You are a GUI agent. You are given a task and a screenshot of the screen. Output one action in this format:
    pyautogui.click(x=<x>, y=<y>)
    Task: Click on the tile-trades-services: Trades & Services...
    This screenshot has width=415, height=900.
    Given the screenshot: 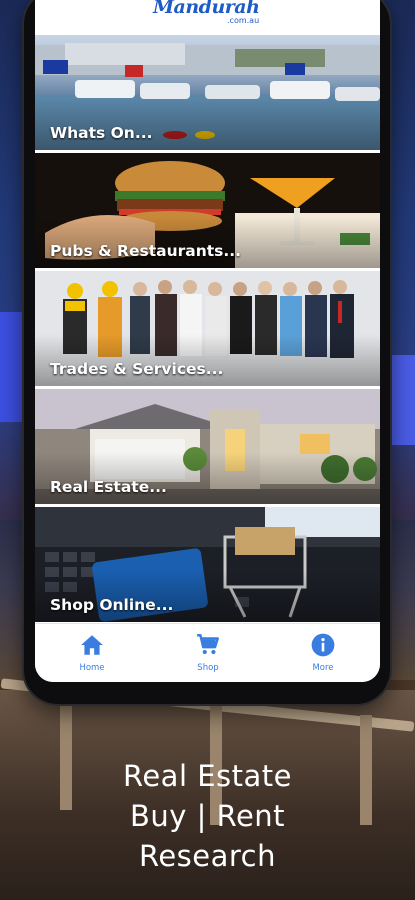 What is the action you would take?
    pyautogui.click(x=207, y=328)
    